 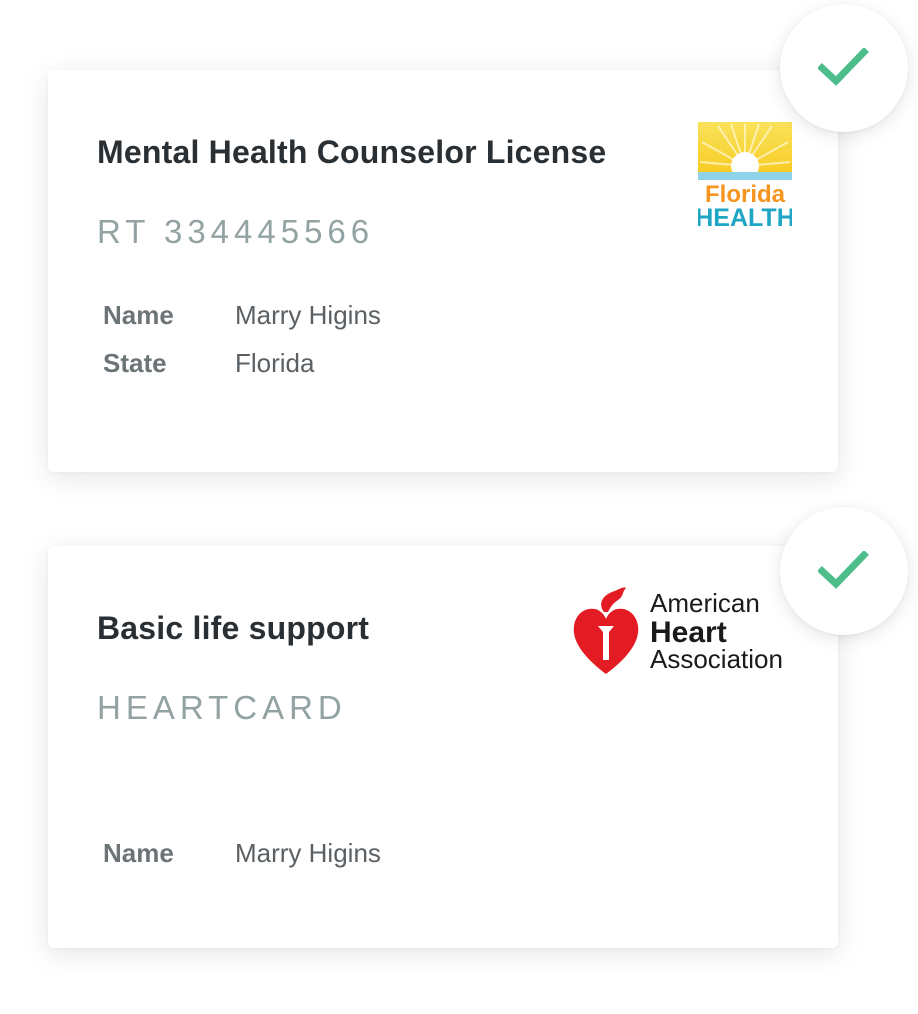 What do you see at coordinates (236, 231) in the screenshot?
I see `license-number: RT 334445566` at bounding box center [236, 231].